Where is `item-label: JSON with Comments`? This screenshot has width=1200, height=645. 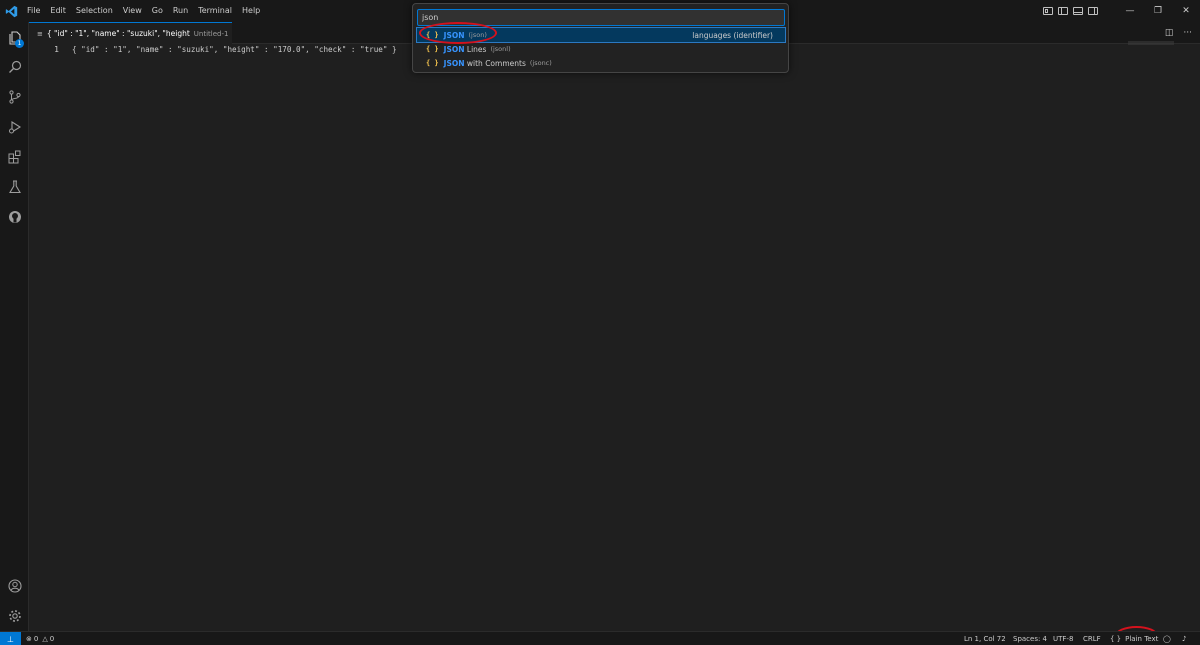 item-label: JSON with Comments is located at coordinates (485, 63).